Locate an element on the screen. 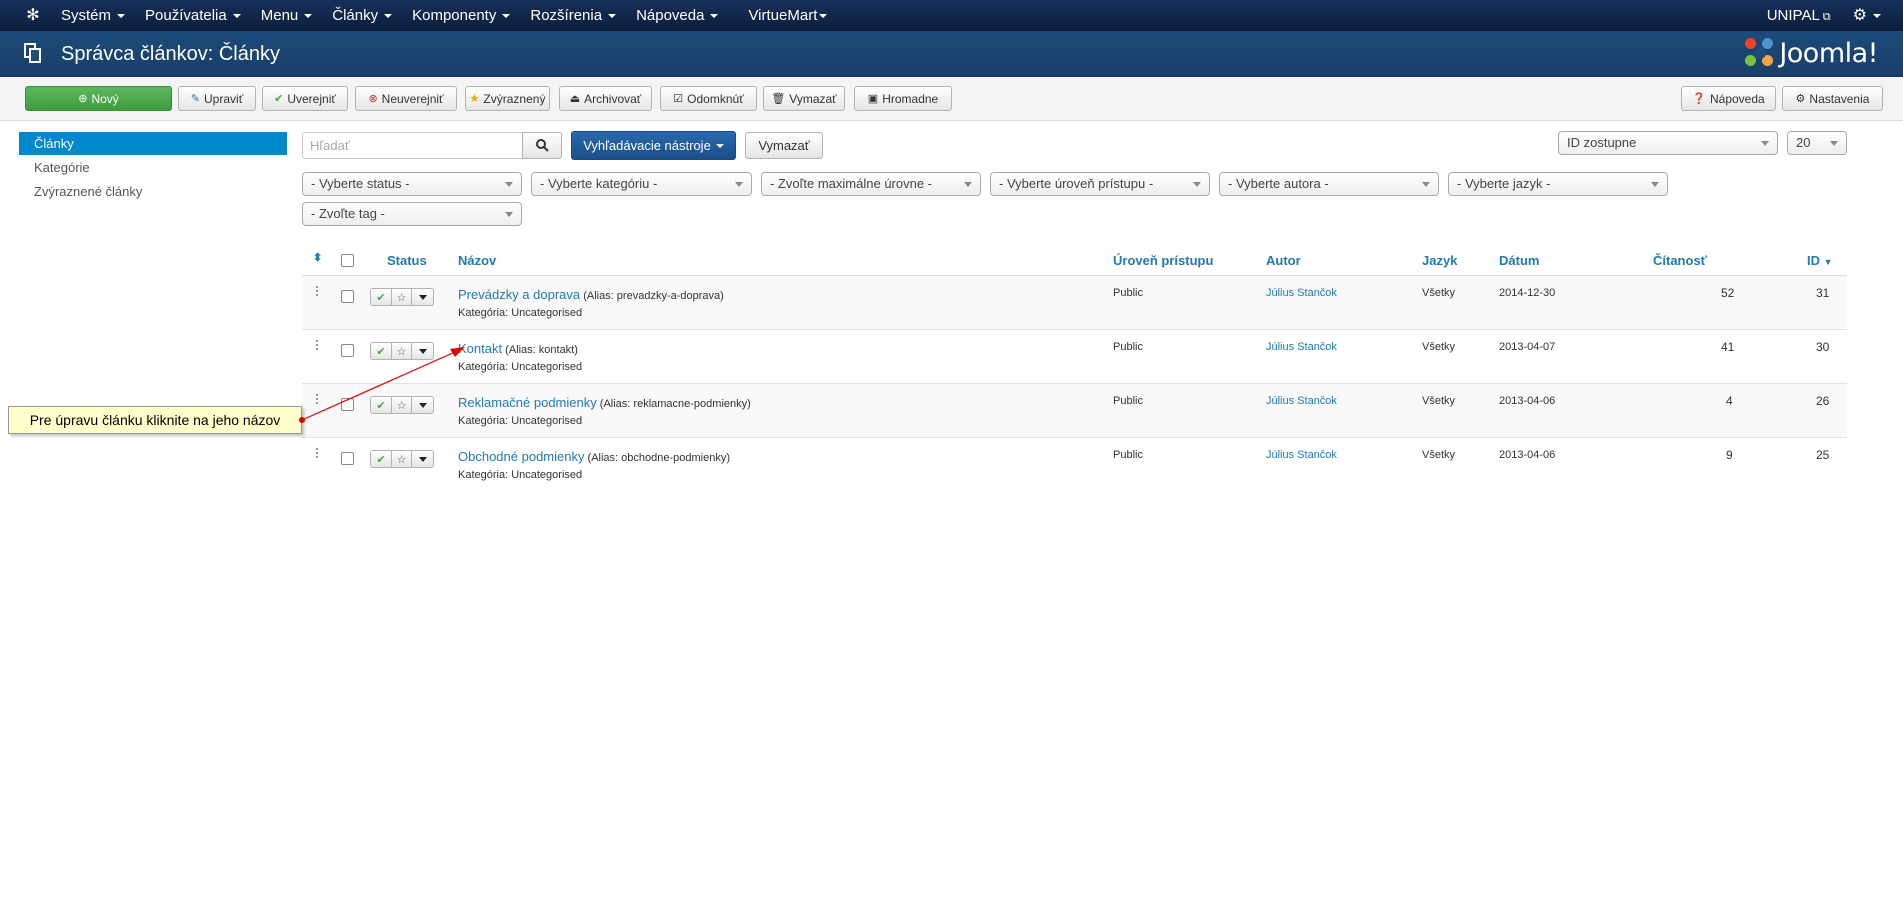 The width and height of the screenshot is (1903, 915). sort-desc-icon: ▼ is located at coordinates (1828, 262).